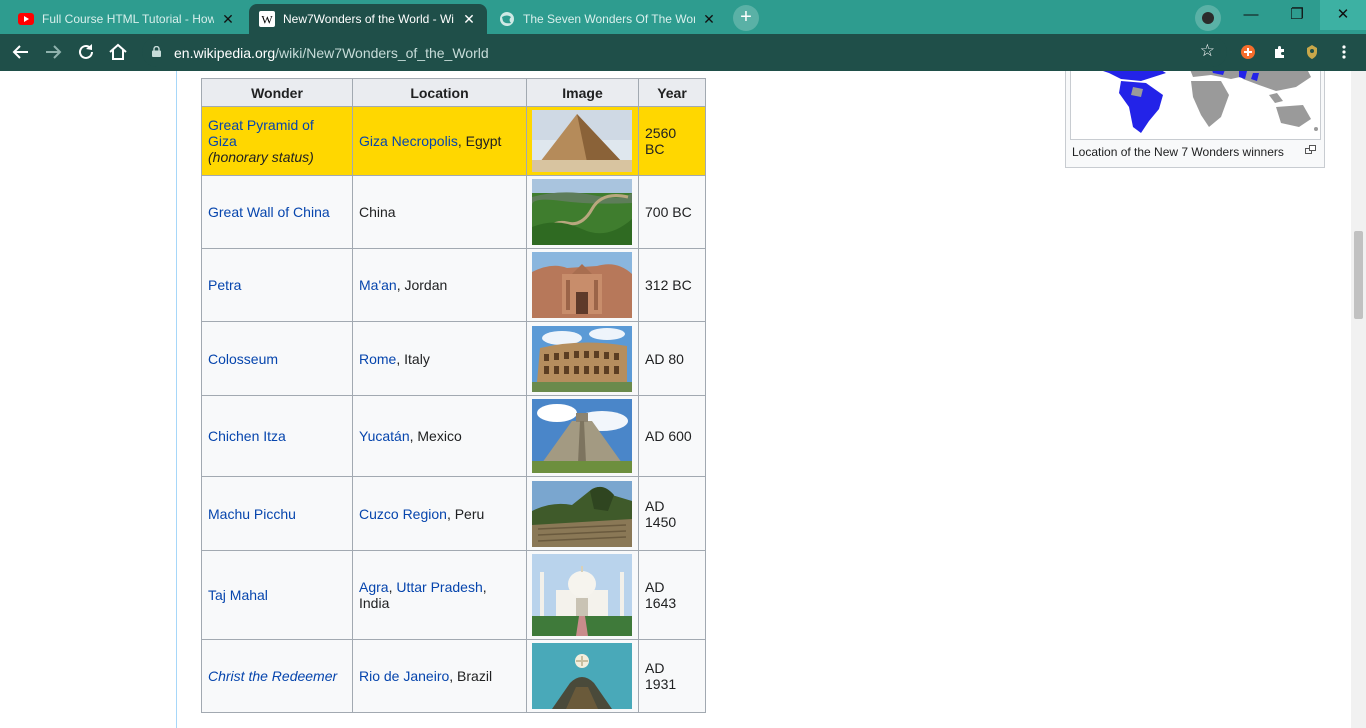 This screenshot has width=1366, height=728. Describe the element at coordinates (384, 436) in the screenshot. I see `location-link: Yucatán` at that location.